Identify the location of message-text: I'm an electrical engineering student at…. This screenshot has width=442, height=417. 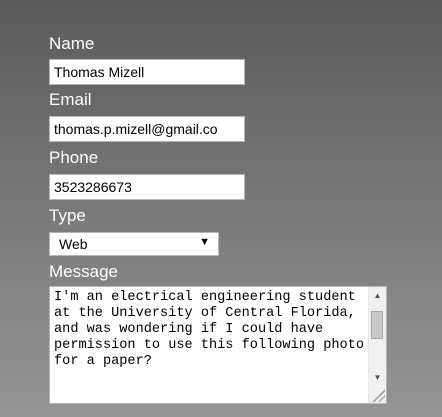
(209, 329).